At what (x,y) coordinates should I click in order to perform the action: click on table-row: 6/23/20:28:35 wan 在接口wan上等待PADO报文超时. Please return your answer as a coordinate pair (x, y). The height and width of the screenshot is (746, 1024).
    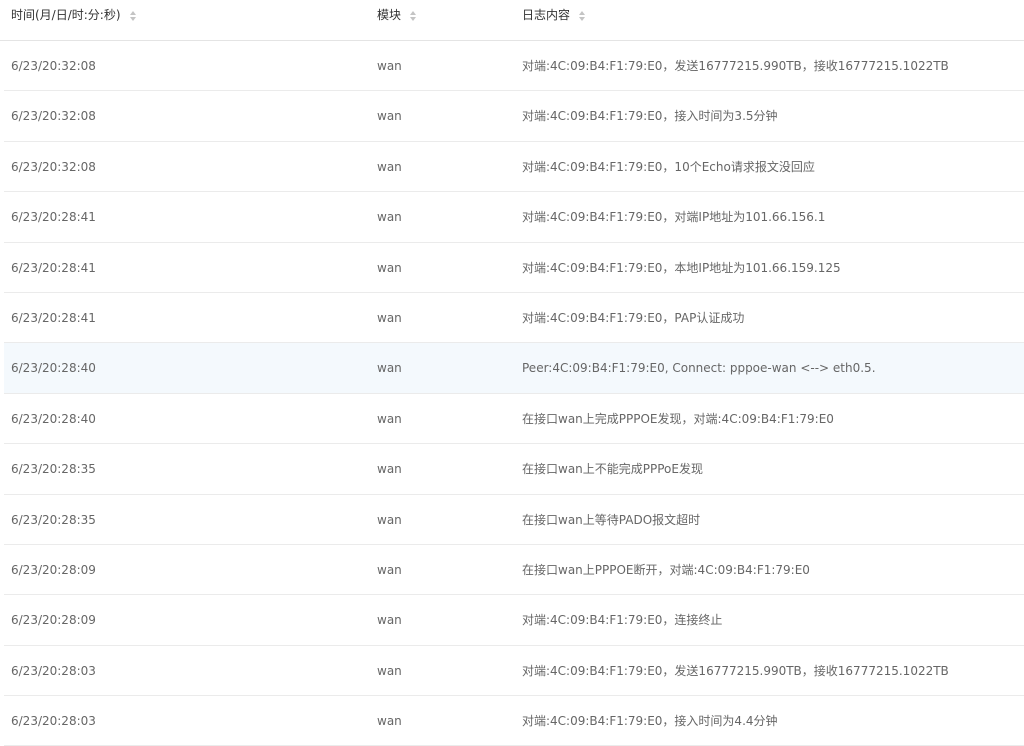
    Looking at the image, I should click on (514, 520).